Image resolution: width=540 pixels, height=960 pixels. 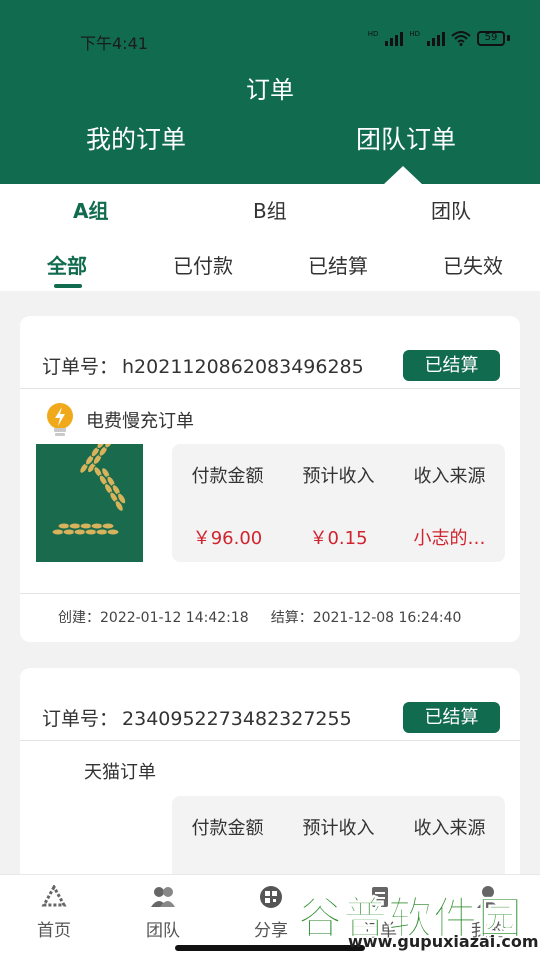 I want to click on status-time: 下午4:41, so click(x=114, y=43).